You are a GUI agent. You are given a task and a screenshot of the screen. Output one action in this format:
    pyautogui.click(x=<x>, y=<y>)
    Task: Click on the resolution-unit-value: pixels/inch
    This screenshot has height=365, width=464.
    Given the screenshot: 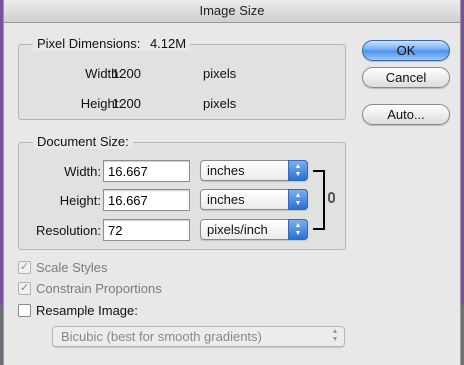 What is the action you would take?
    pyautogui.click(x=237, y=229)
    